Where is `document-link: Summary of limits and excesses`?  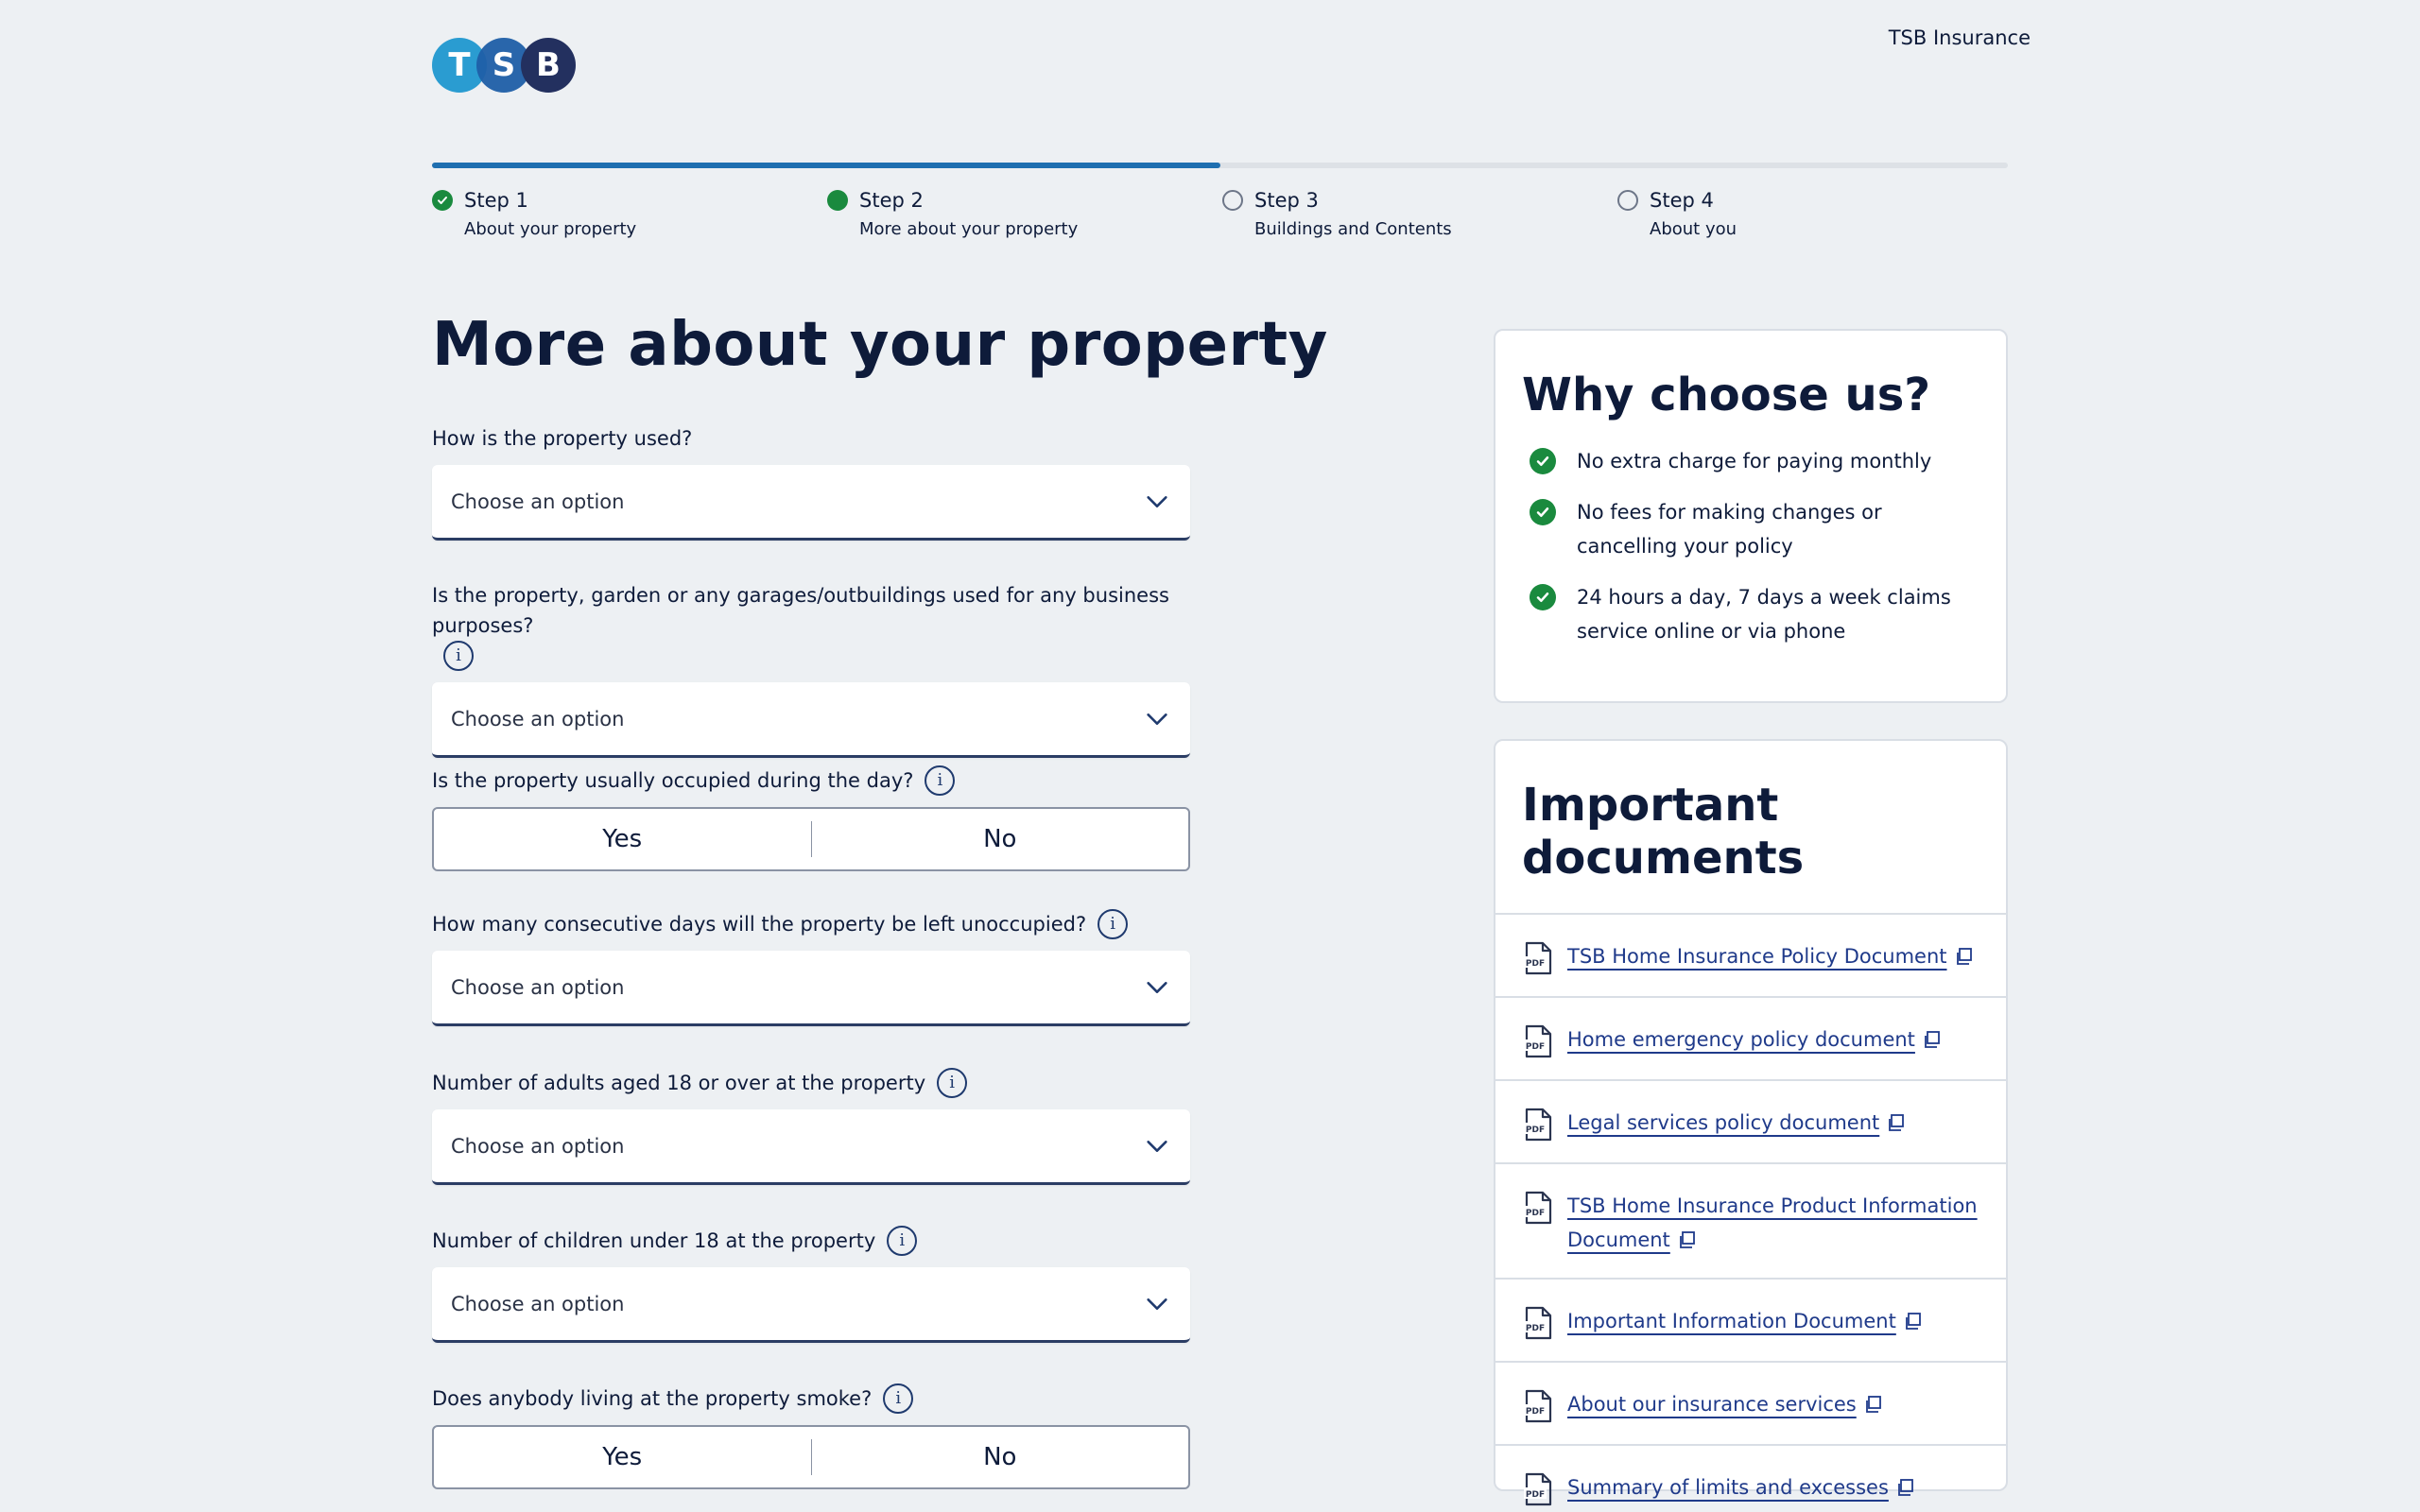 document-link: Summary of limits and excesses is located at coordinates (1740, 1487).